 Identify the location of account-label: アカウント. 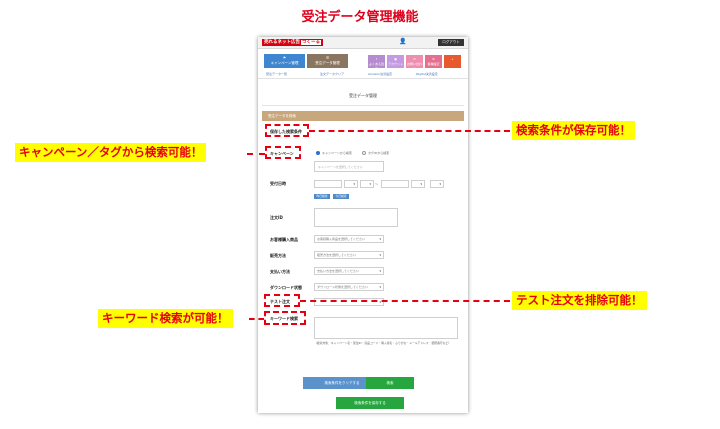
(395, 64).